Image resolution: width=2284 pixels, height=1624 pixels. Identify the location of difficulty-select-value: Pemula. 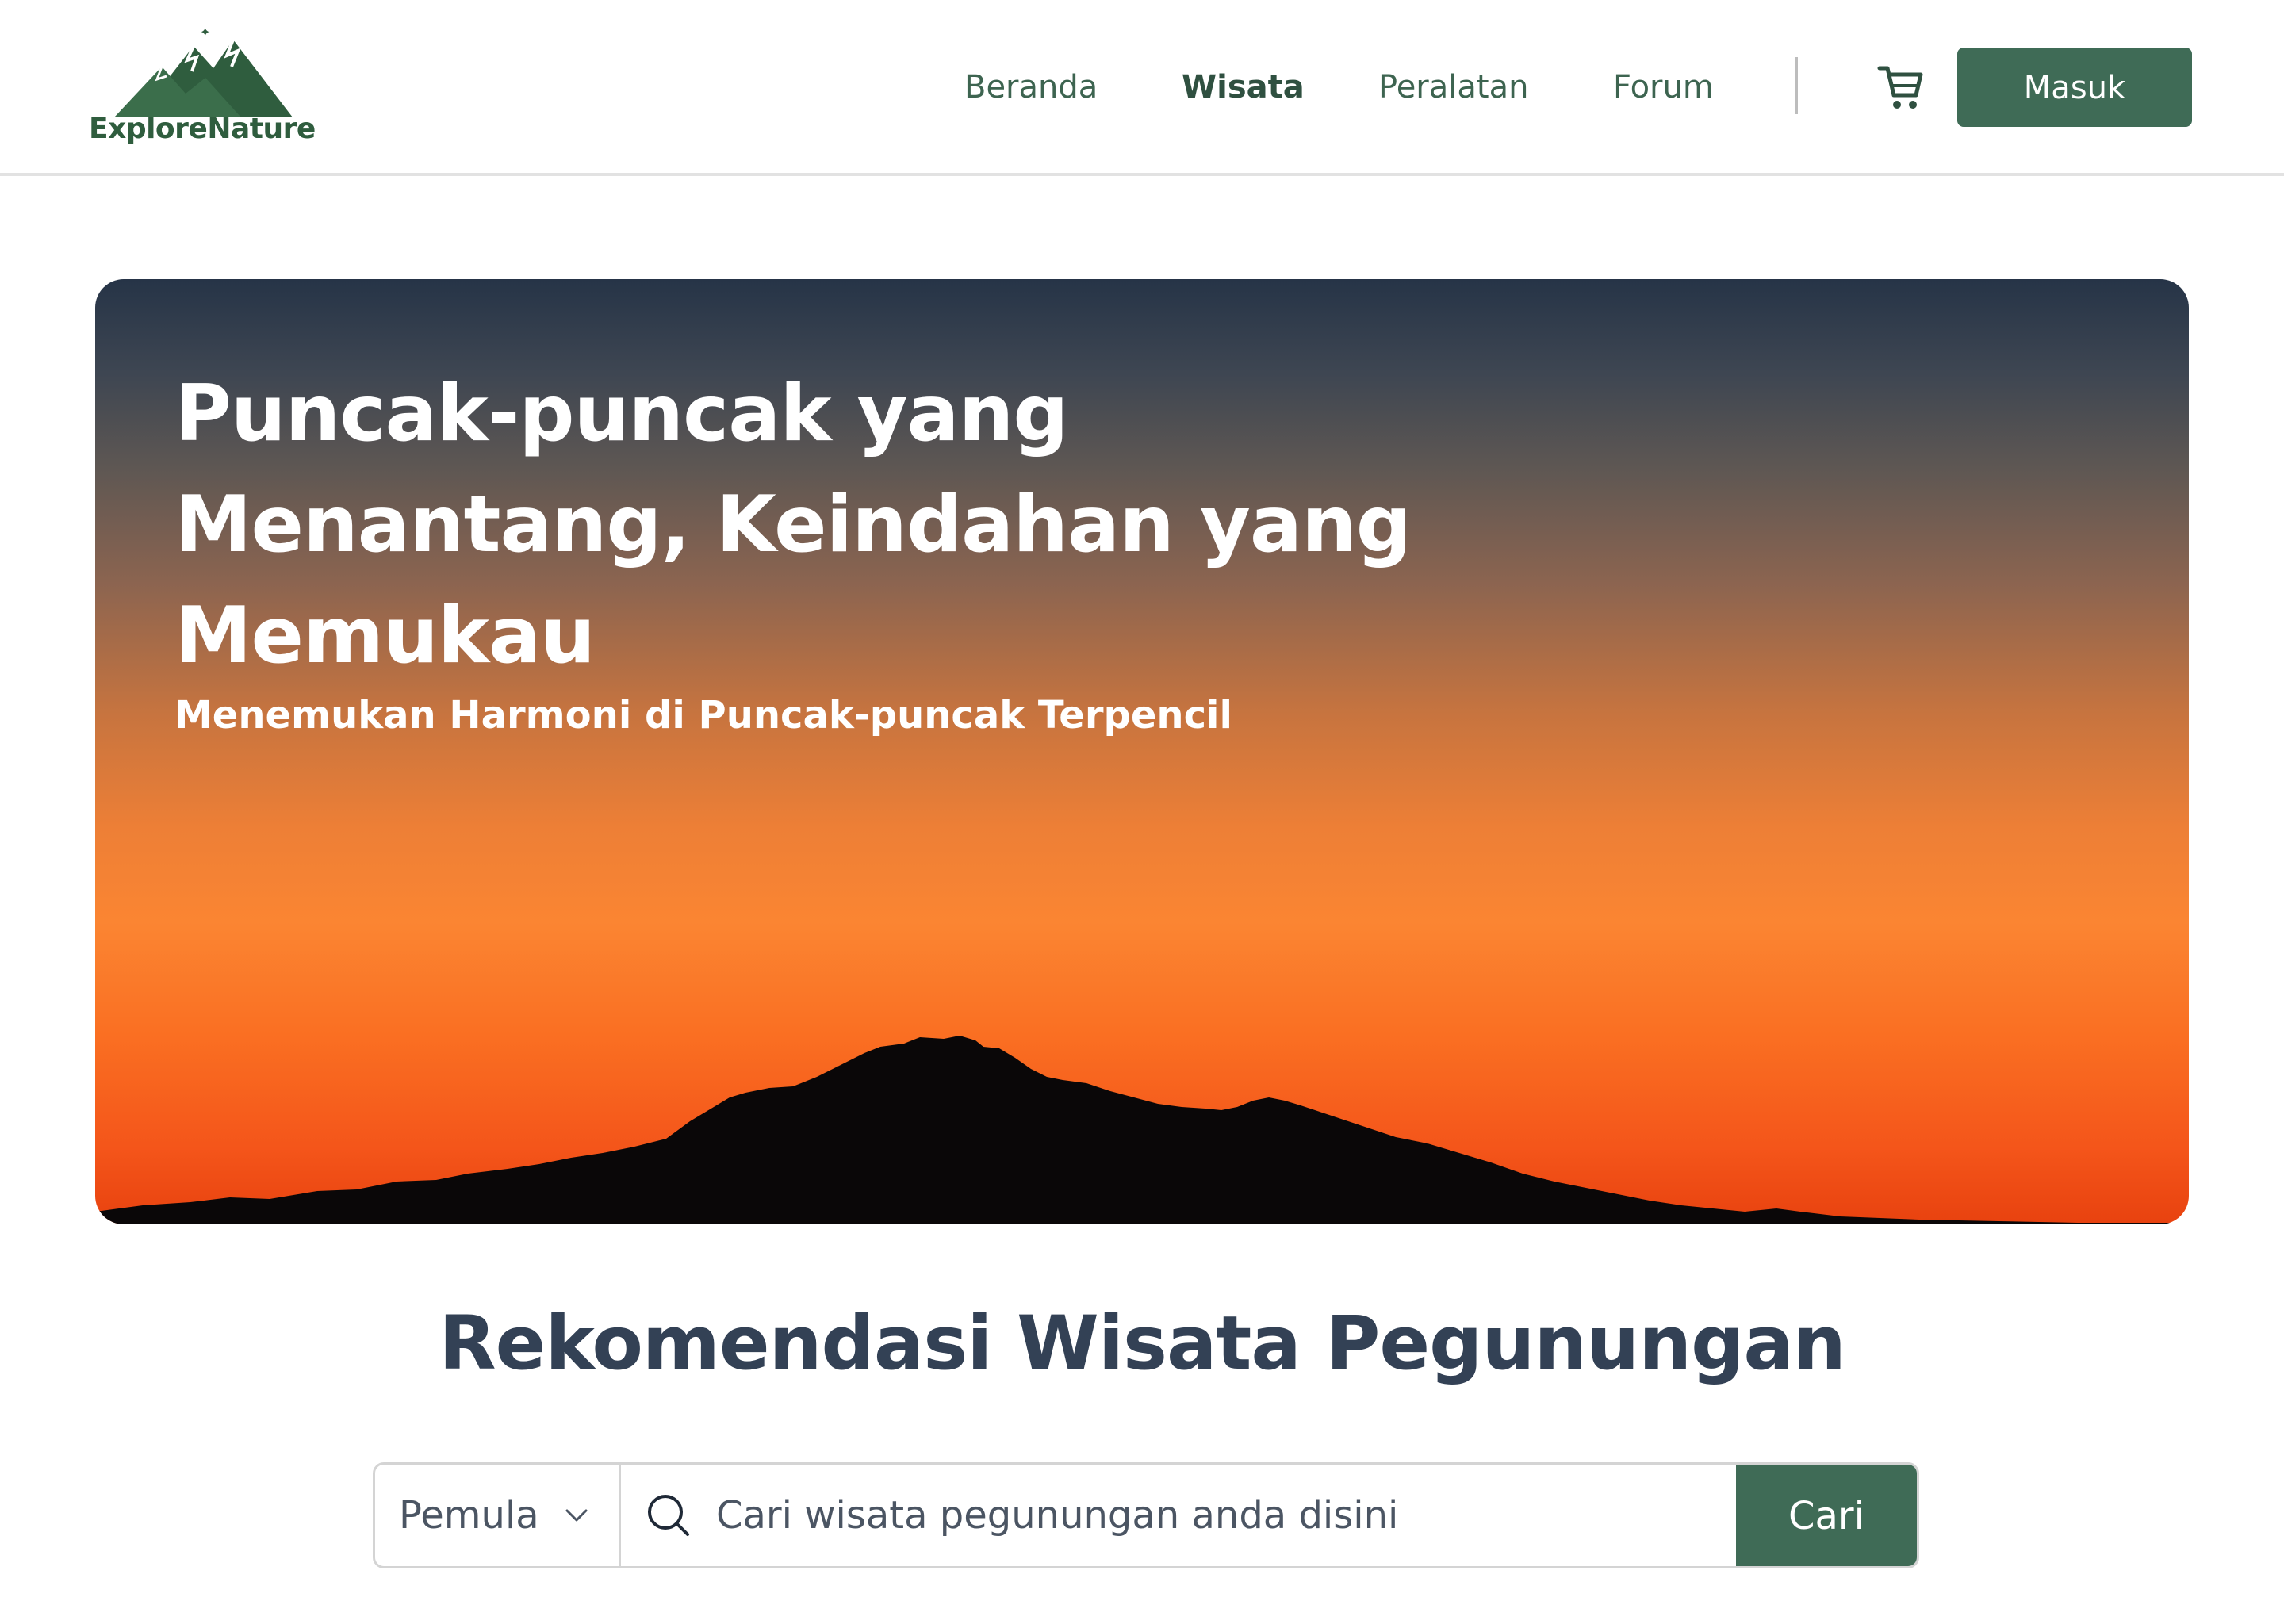
(469, 1515).